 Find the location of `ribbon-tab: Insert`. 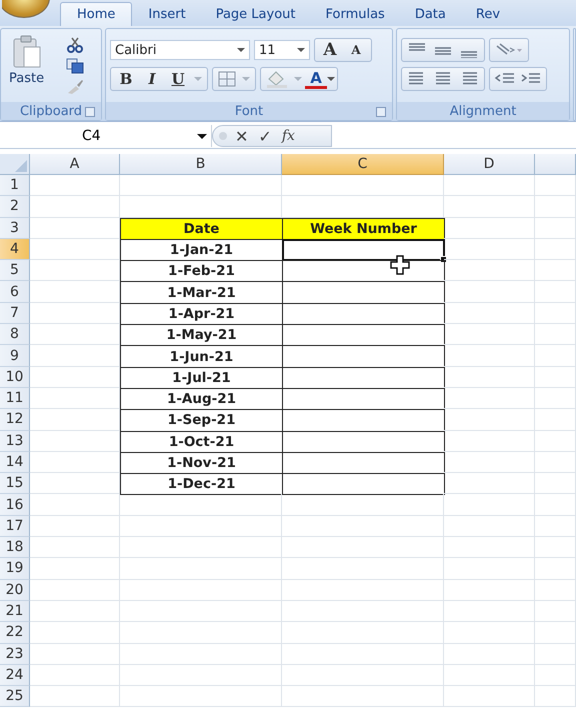

ribbon-tab: Insert is located at coordinates (167, 14).